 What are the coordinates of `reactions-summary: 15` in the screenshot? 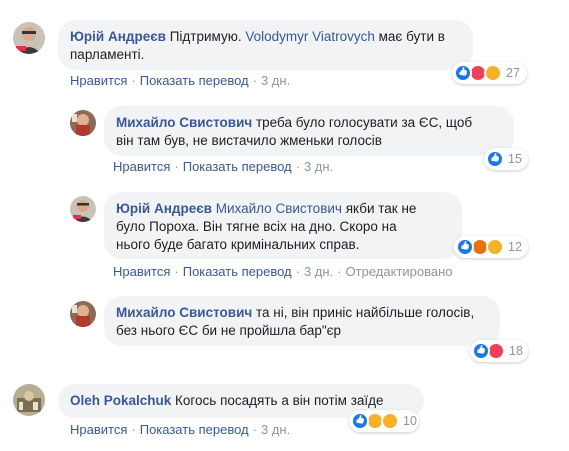 It's located at (506, 159).